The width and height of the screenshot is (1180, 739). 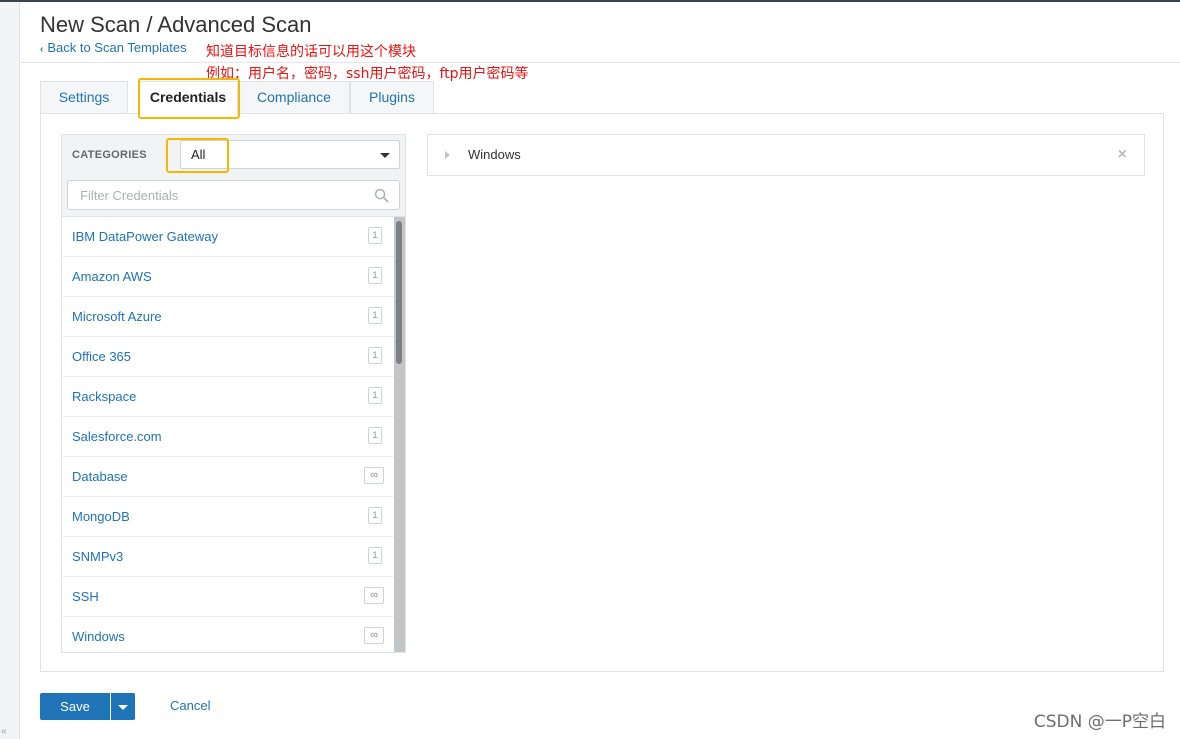 What do you see at coordinates (1099, 722) in the screenshot?
I see `watermark: CSDN @一P空白` at bounding box center [1099, 722].